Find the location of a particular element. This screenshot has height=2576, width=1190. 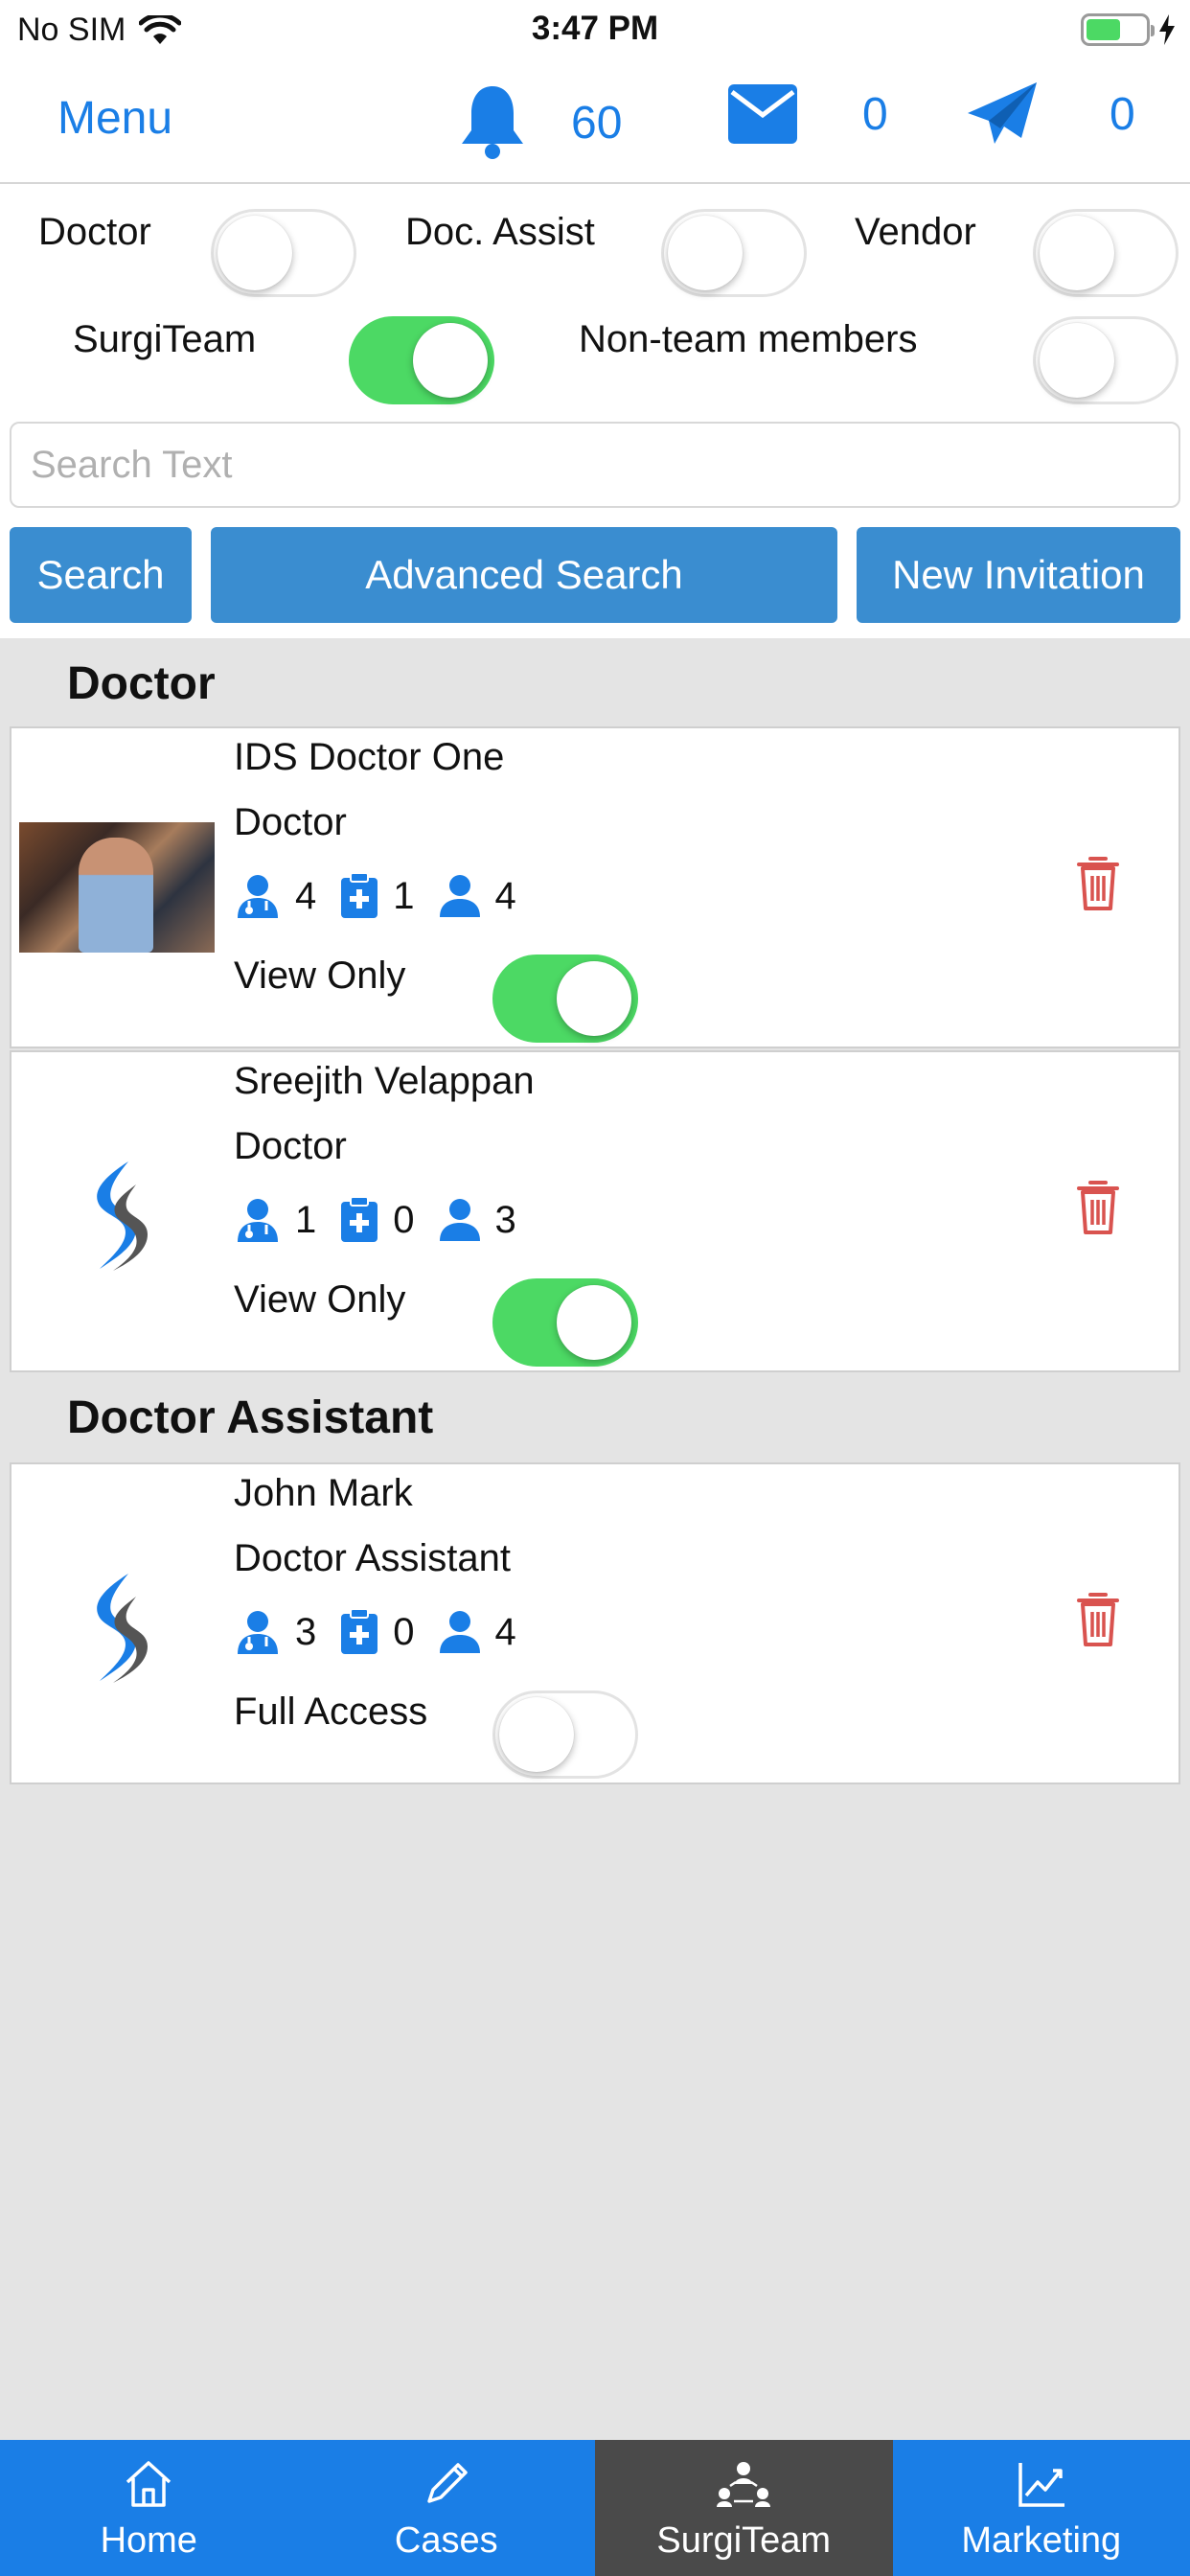

section-header-doctor-assistant: Doctor Assistant is located at coordinates (595, 1417).